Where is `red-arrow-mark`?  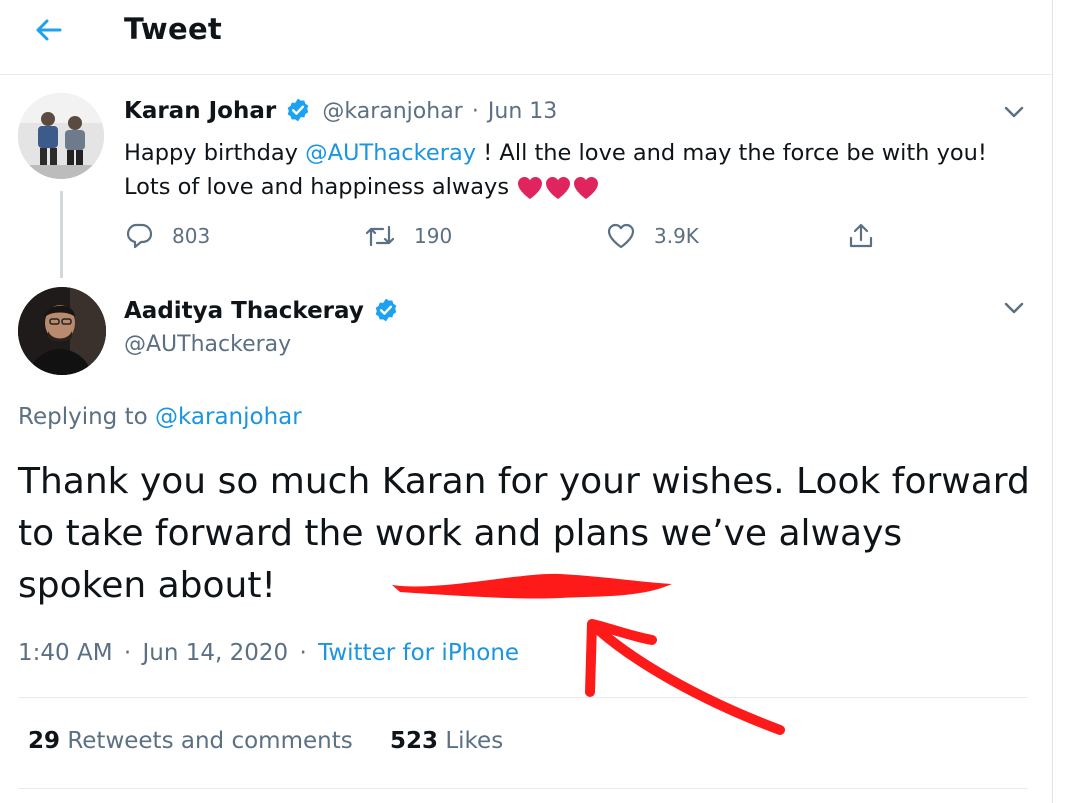
red-arrow-mark is located at coordinates (685, 677).